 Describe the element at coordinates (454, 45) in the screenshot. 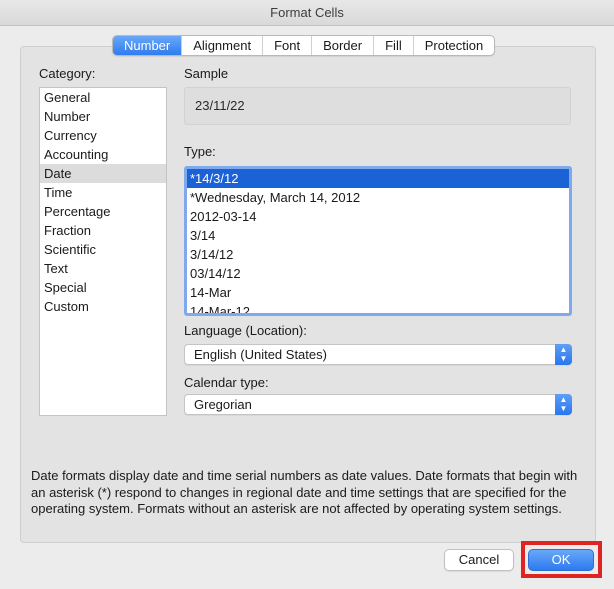

I see `tab-protection: Protection` at that location.